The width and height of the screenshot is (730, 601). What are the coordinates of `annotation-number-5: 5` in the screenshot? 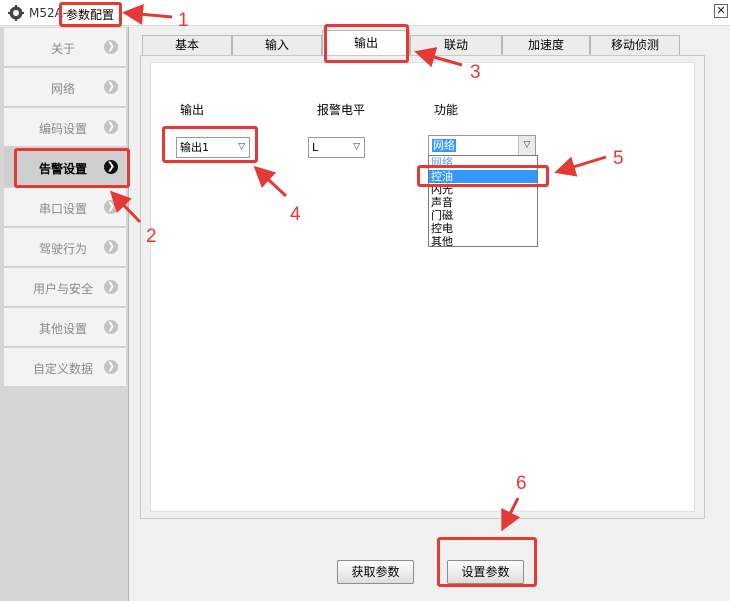 It's located at (618, 158).